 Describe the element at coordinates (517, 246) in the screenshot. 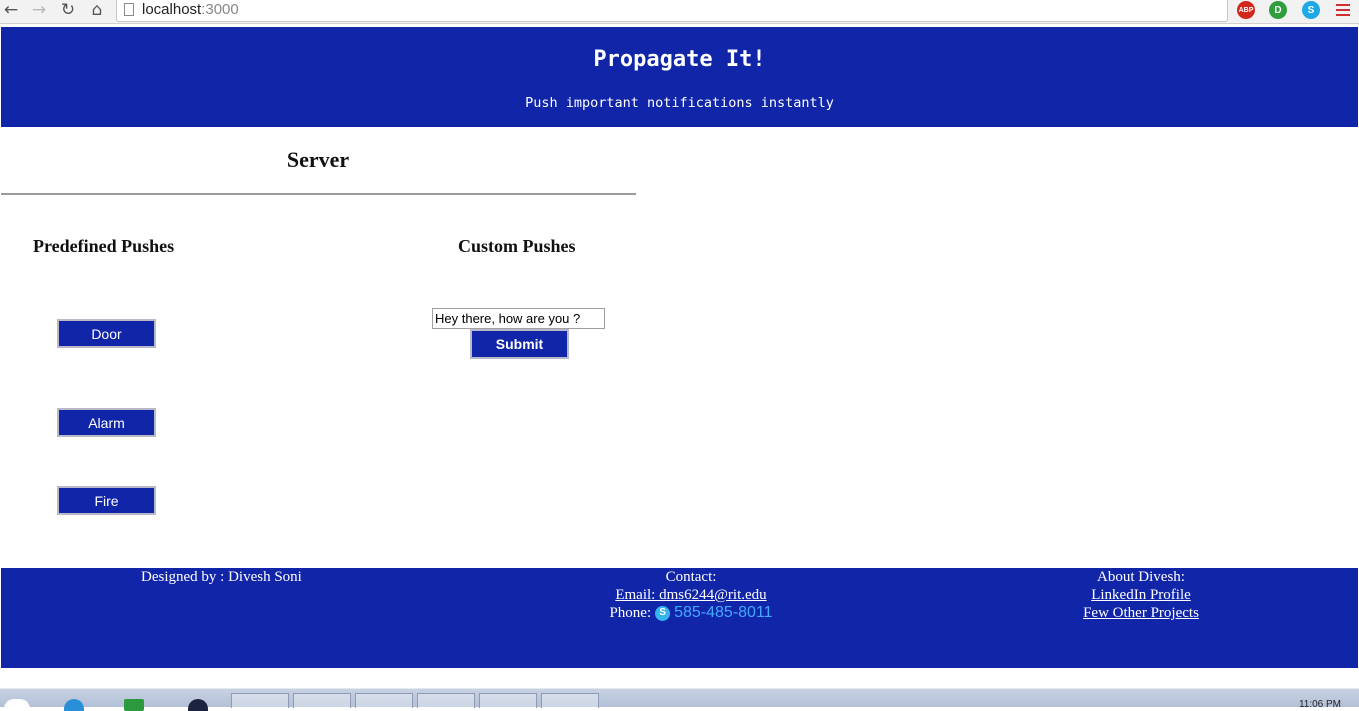

I see `custom-pushes-heading: Custom Pushes` at that location.